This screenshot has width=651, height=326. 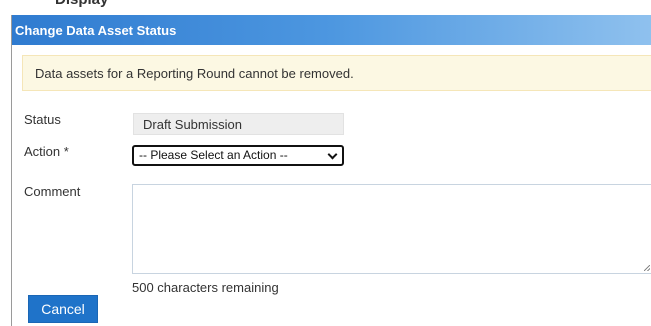 What do you see at coordinates (42, 119) in the screenshot?
I see `status-label: Status` at bounding box center [42, 119].